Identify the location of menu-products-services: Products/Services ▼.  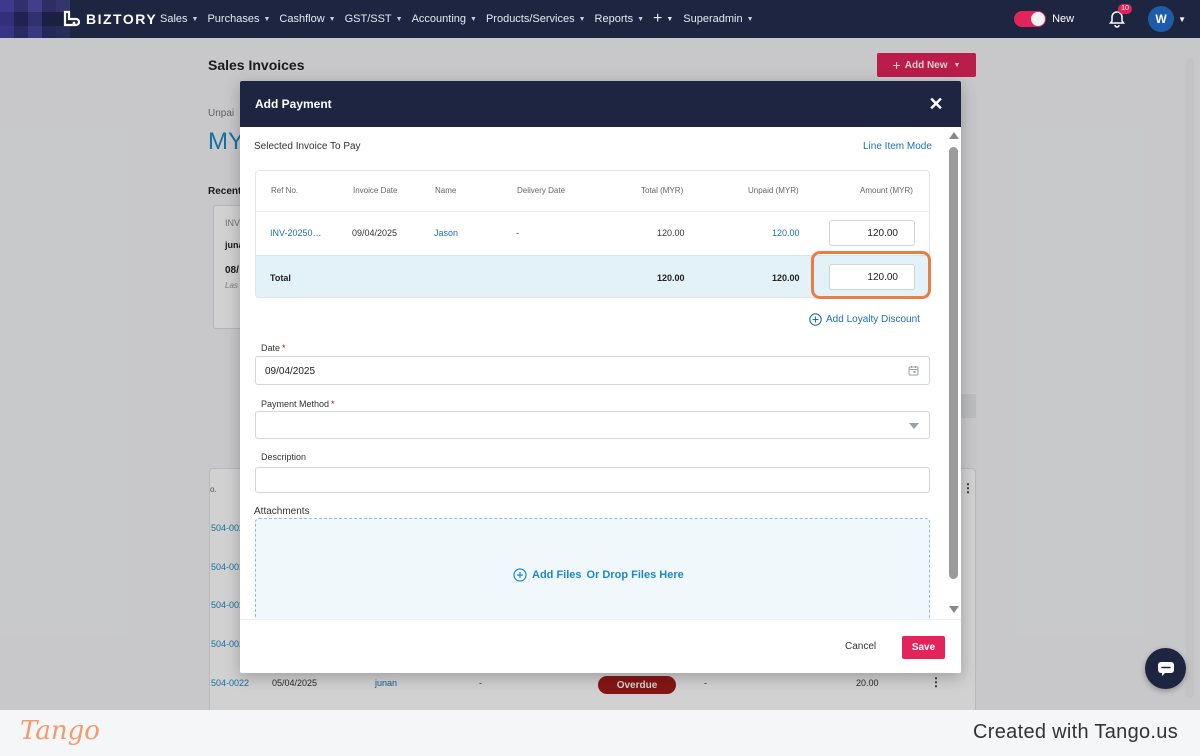
(536, 19).